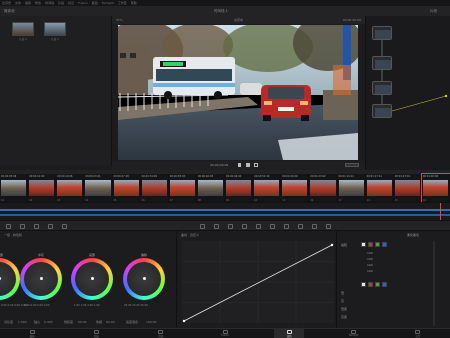  I want to click on play-icon, so click(240, 165).